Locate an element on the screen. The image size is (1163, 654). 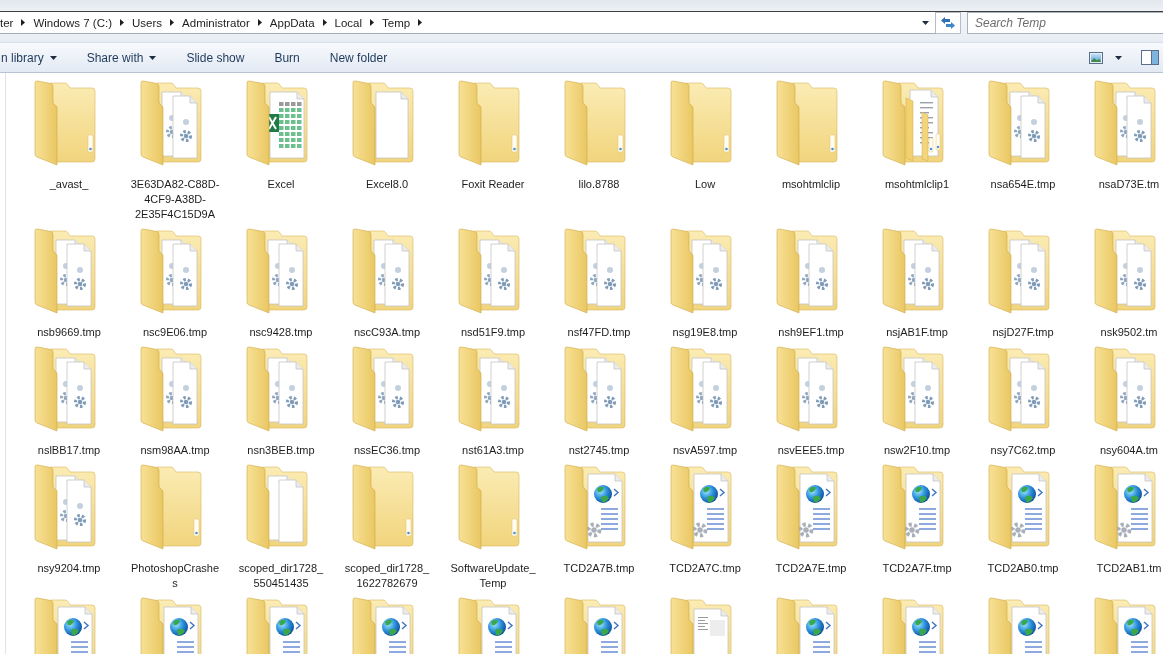
folder-name: nsy604A.tm is located at coordinates (1129, 450).